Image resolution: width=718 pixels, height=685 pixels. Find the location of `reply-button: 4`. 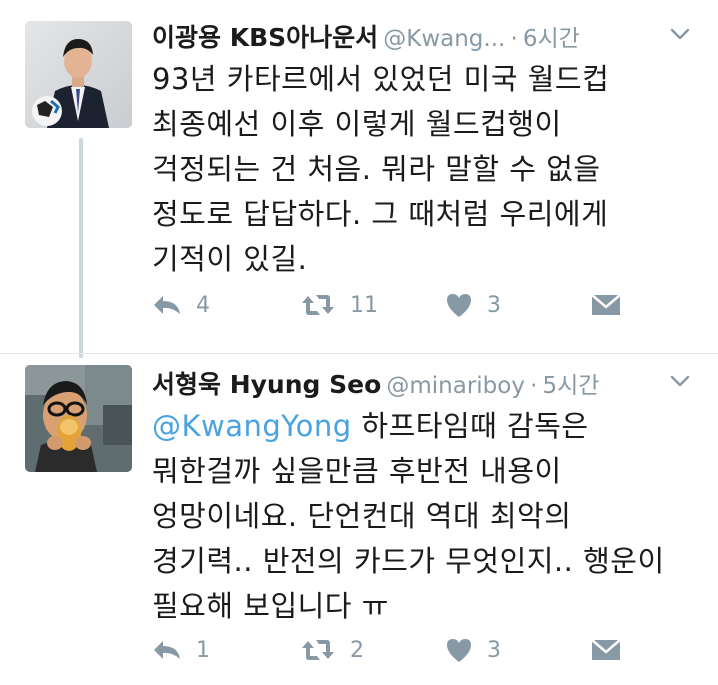

reply-button: 4 is located at coordinates (181, 305).